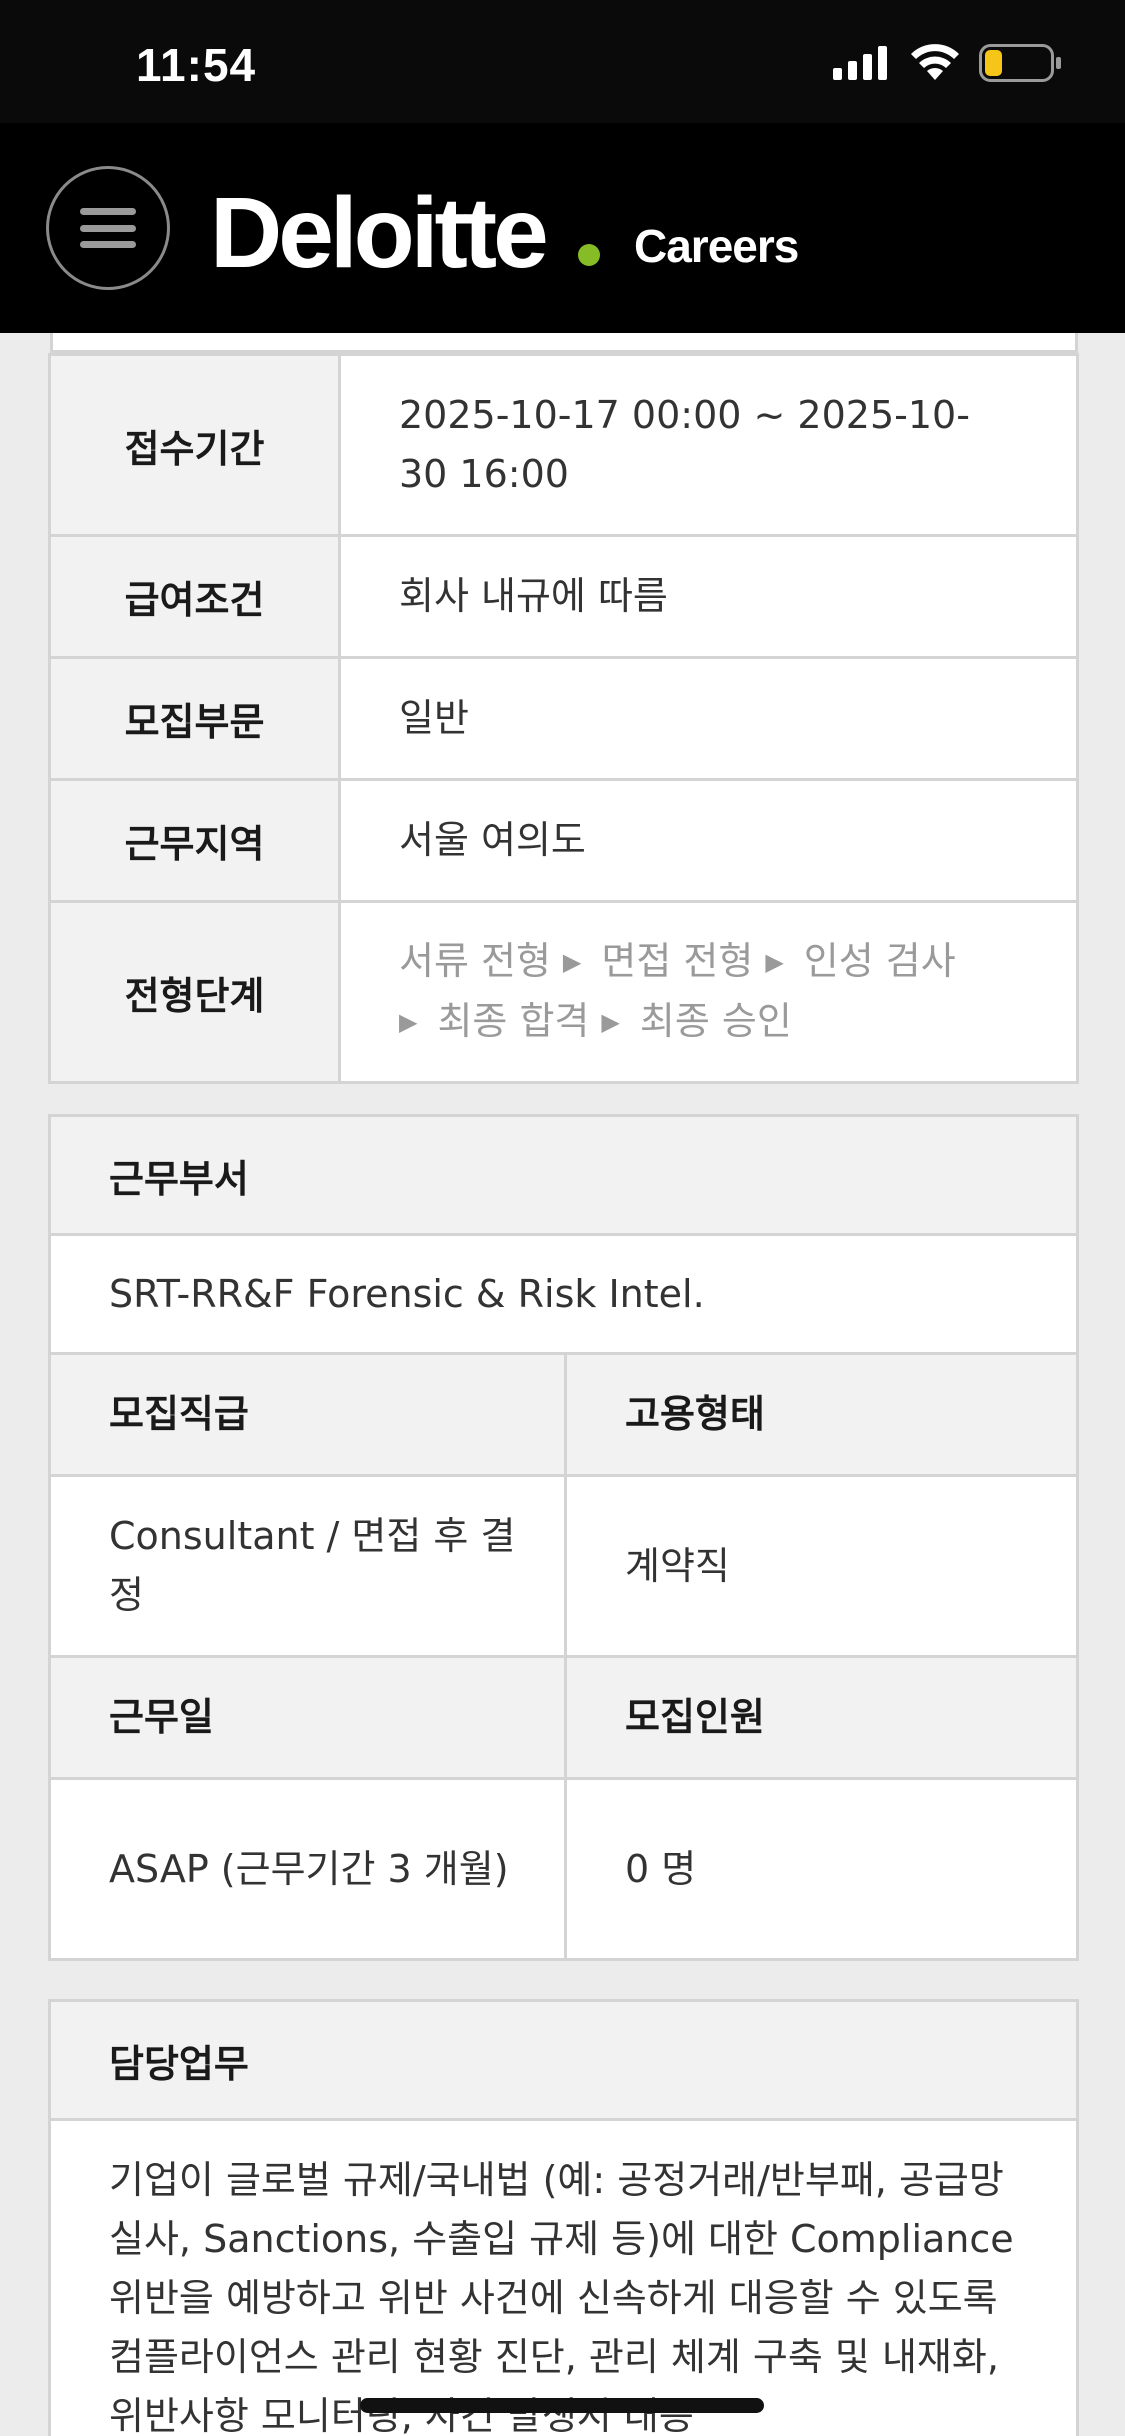  I want to click on signal-icon, so click(860, 63).